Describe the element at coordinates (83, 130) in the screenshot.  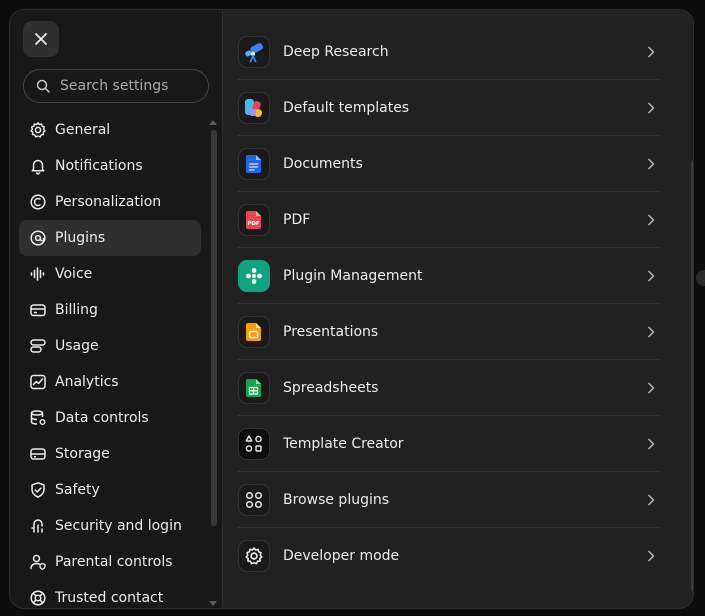
I see `sidebar-item-label: General` at that location.